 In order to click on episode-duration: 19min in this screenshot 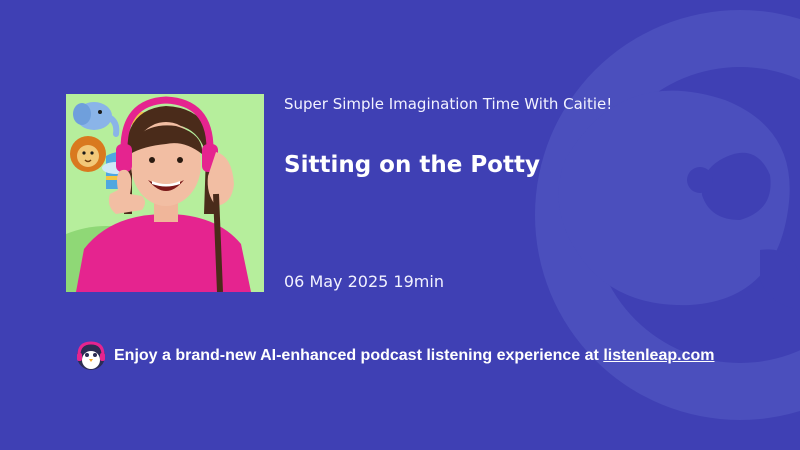, I will do `click(418, 281)`.